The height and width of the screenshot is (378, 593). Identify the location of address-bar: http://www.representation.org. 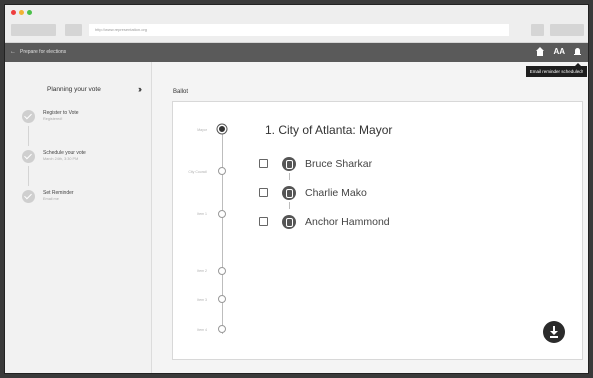
(299, 30).